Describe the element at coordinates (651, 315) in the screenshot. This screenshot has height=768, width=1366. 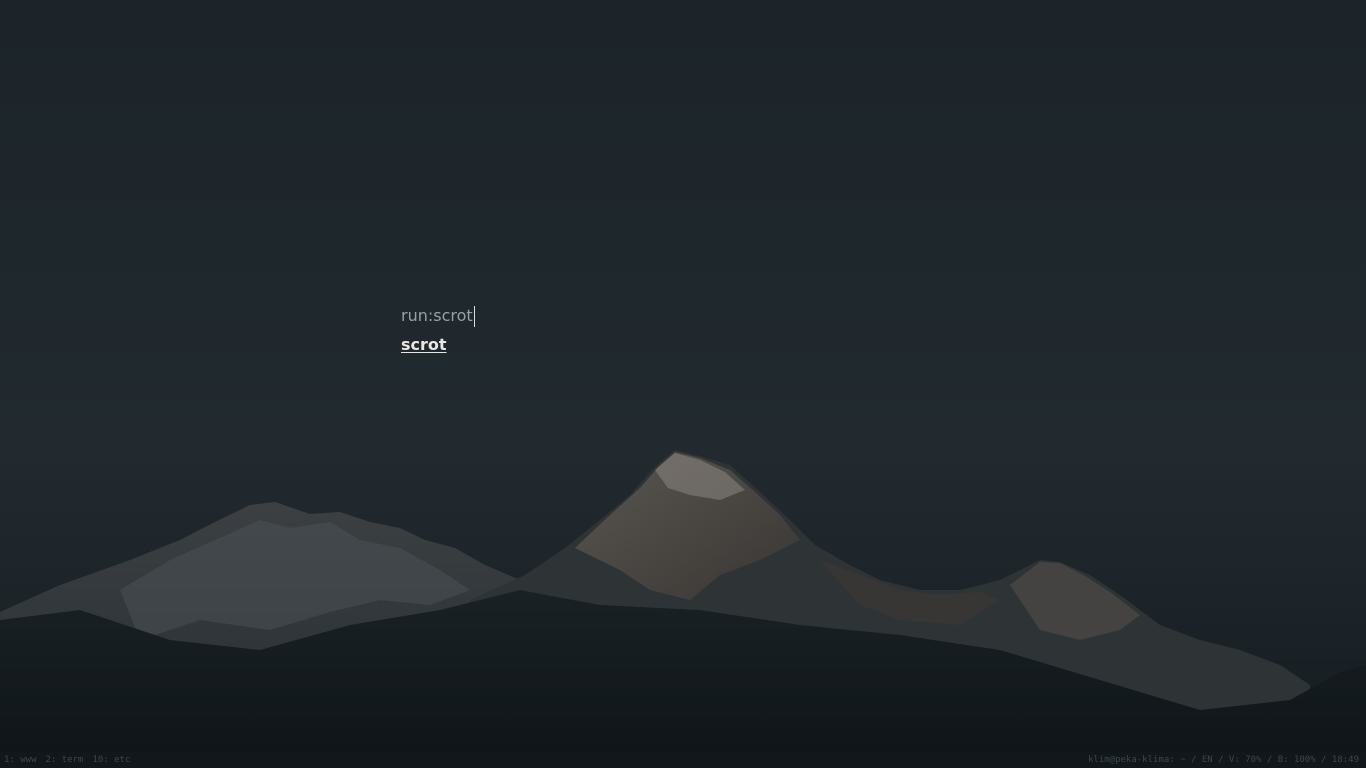
I see `launcher-prompt-line: run: scrot` at that location.